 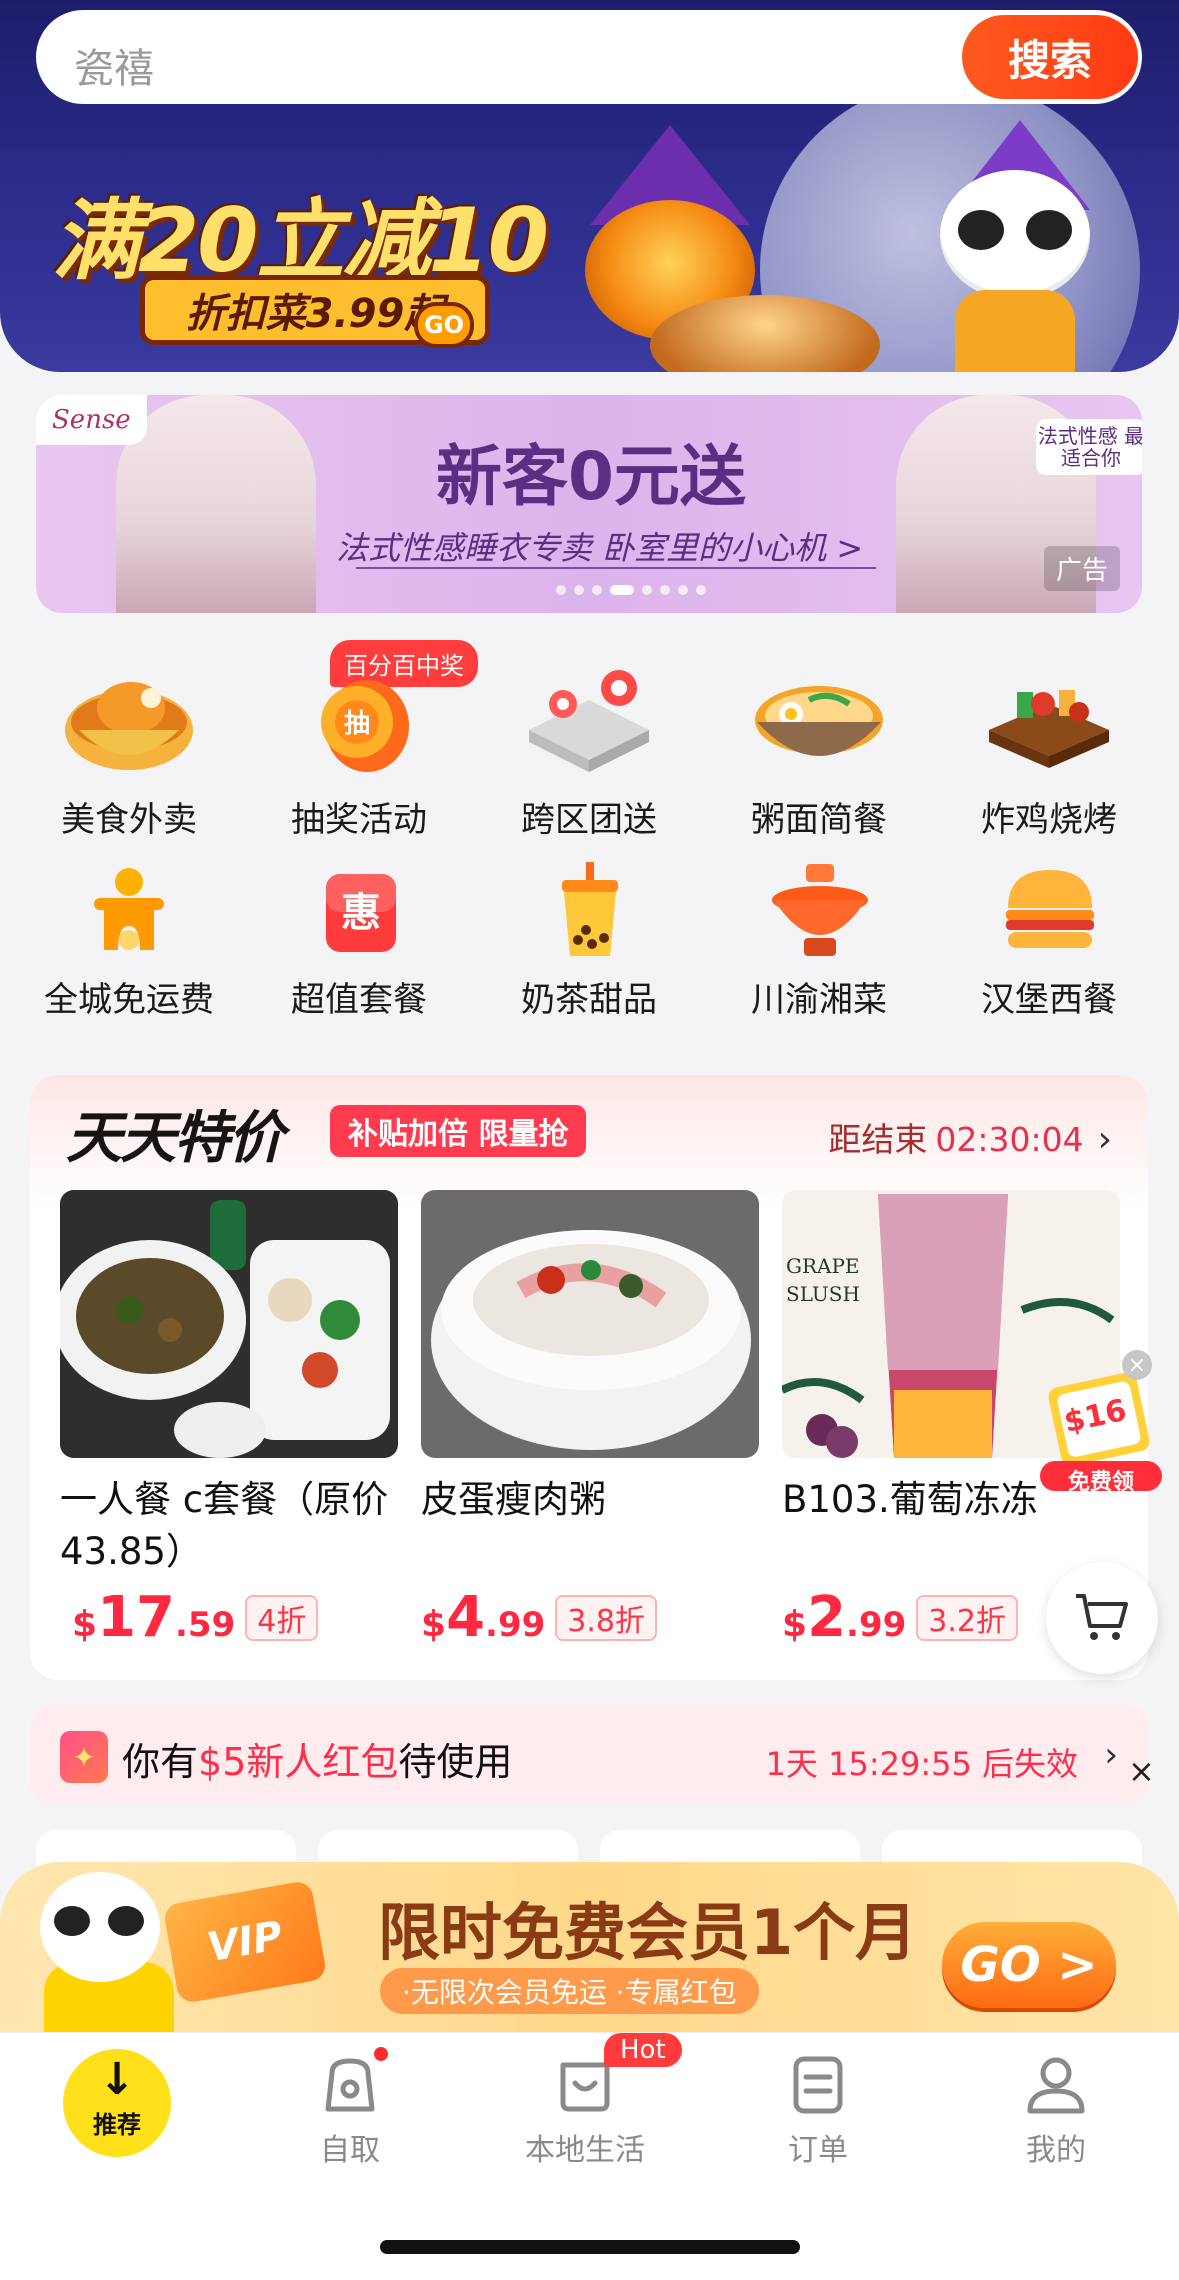 What do you see at coordinates (129, 820) in the screenshot?
I see `category-label: 美食外卖` at bounding box center [129, 820].